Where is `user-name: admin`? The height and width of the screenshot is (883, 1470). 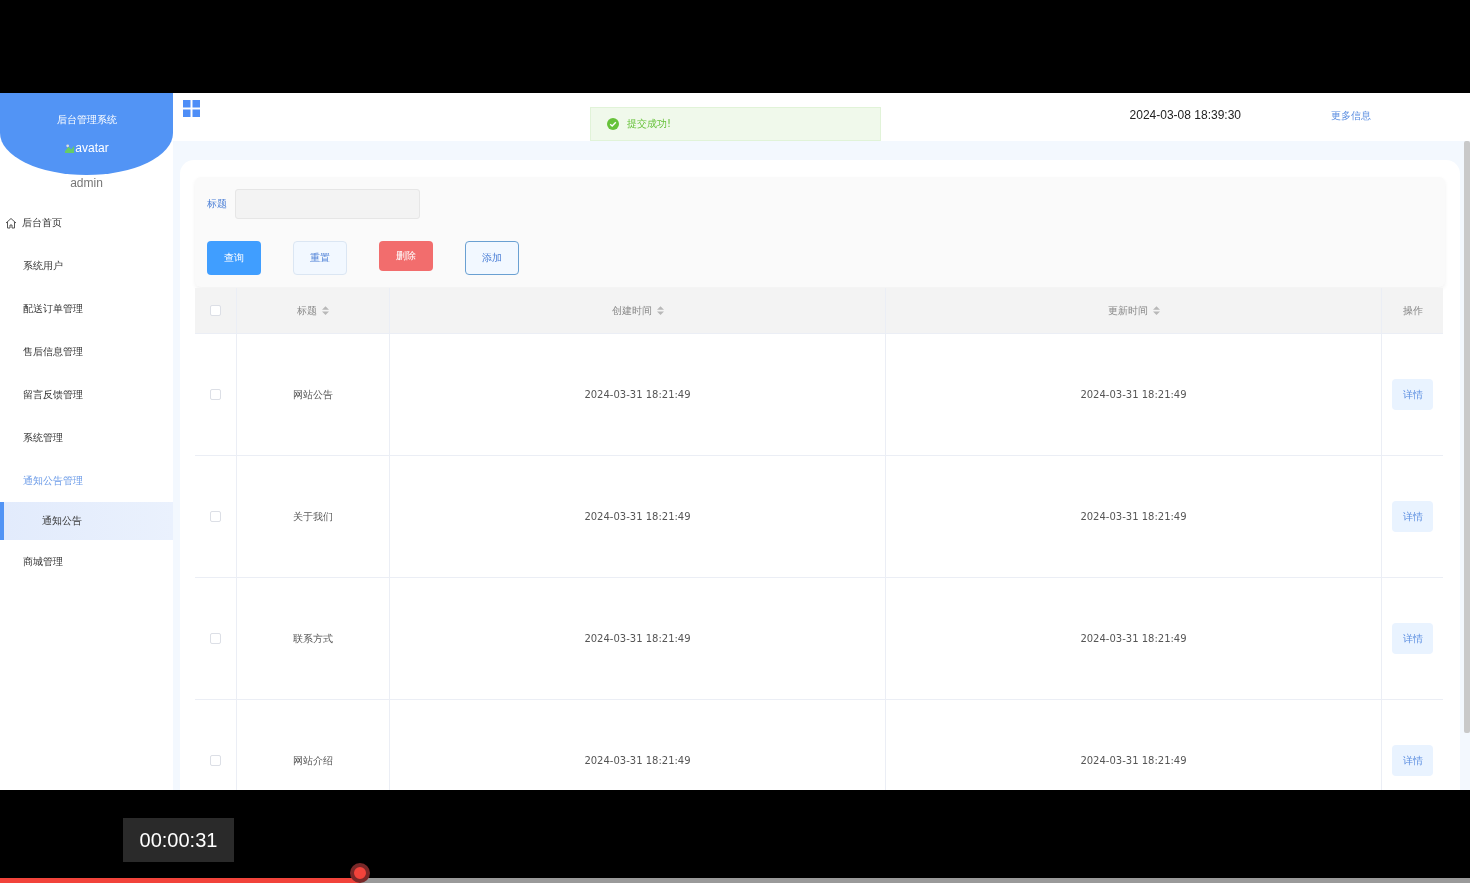 user-name: admin is located at coordinates (86, 183).